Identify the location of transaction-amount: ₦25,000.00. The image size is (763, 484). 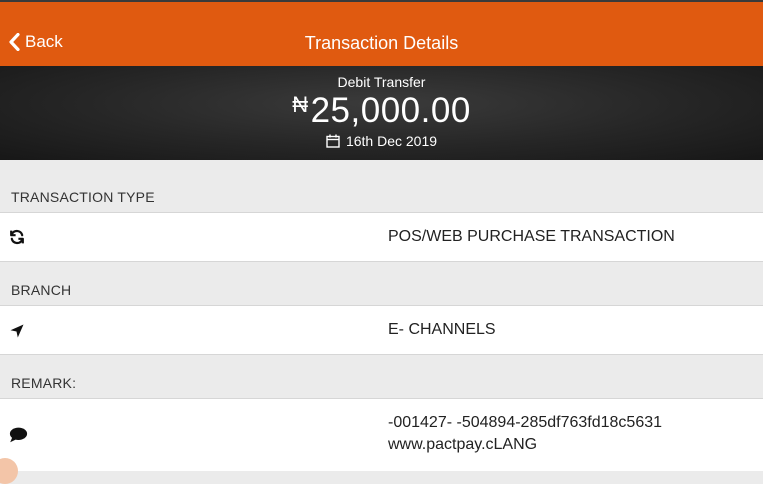
(381, 111).